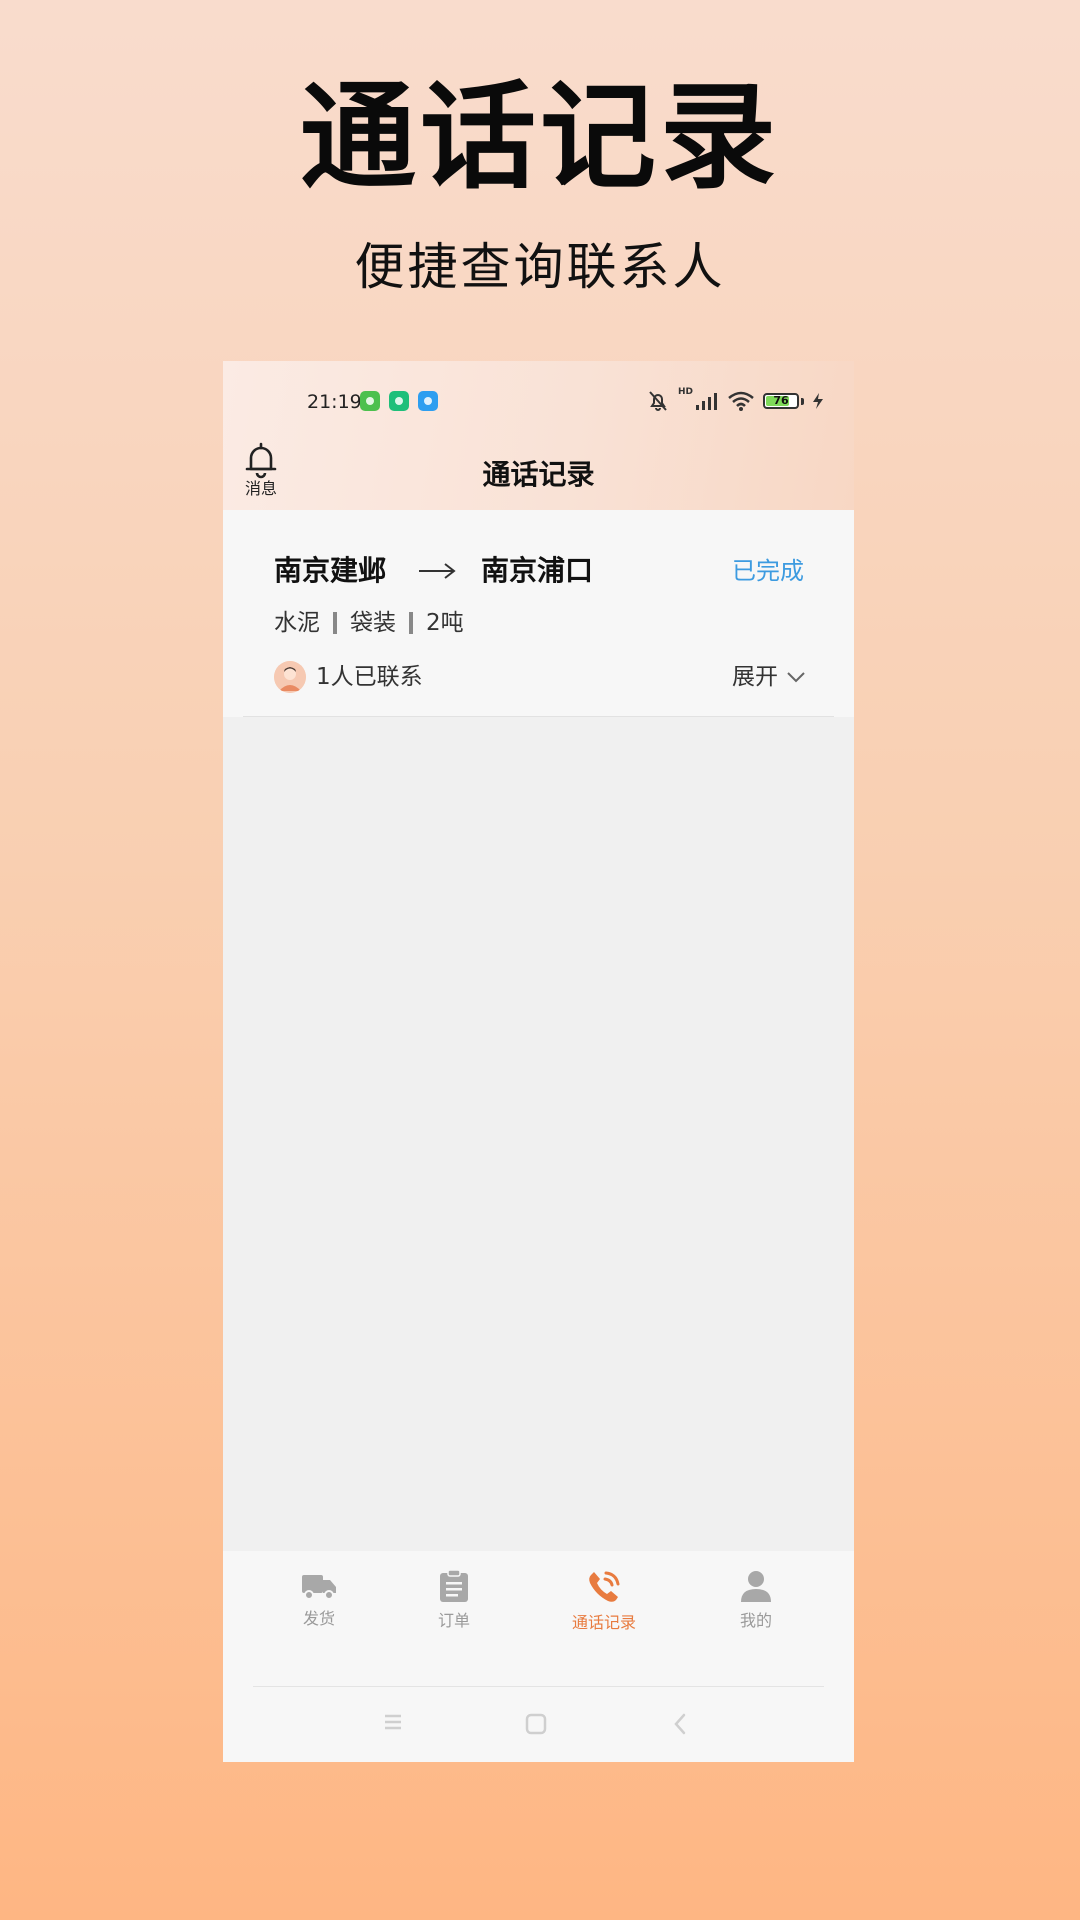  I want to click on back-icon, so click(680, 1724).